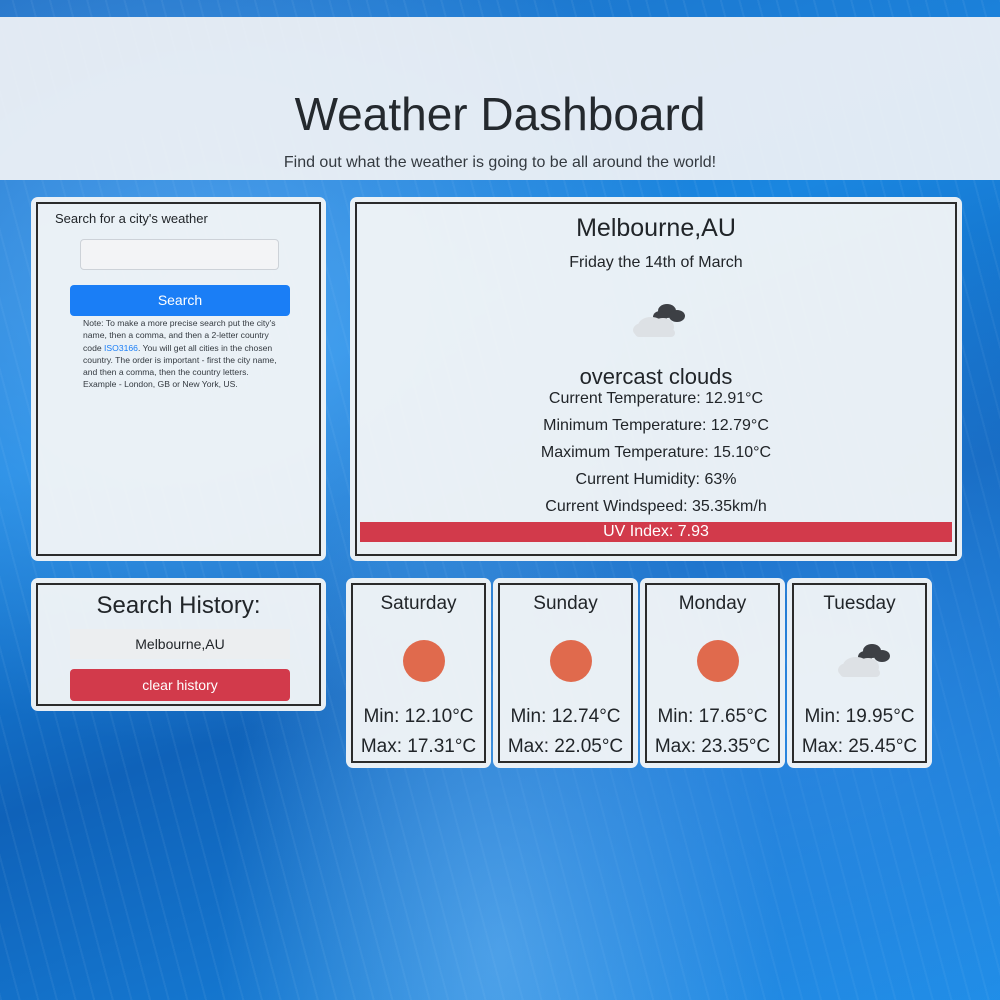 This screenshot has height=1000, width=1000. I want to click on forecast-day: Saturday, so click(418, 603).